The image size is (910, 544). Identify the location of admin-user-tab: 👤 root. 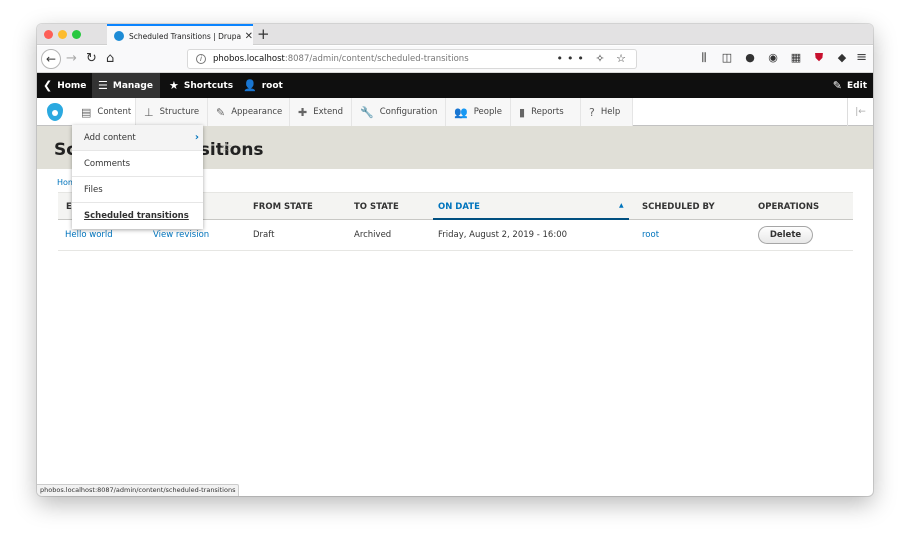
(263, 85).